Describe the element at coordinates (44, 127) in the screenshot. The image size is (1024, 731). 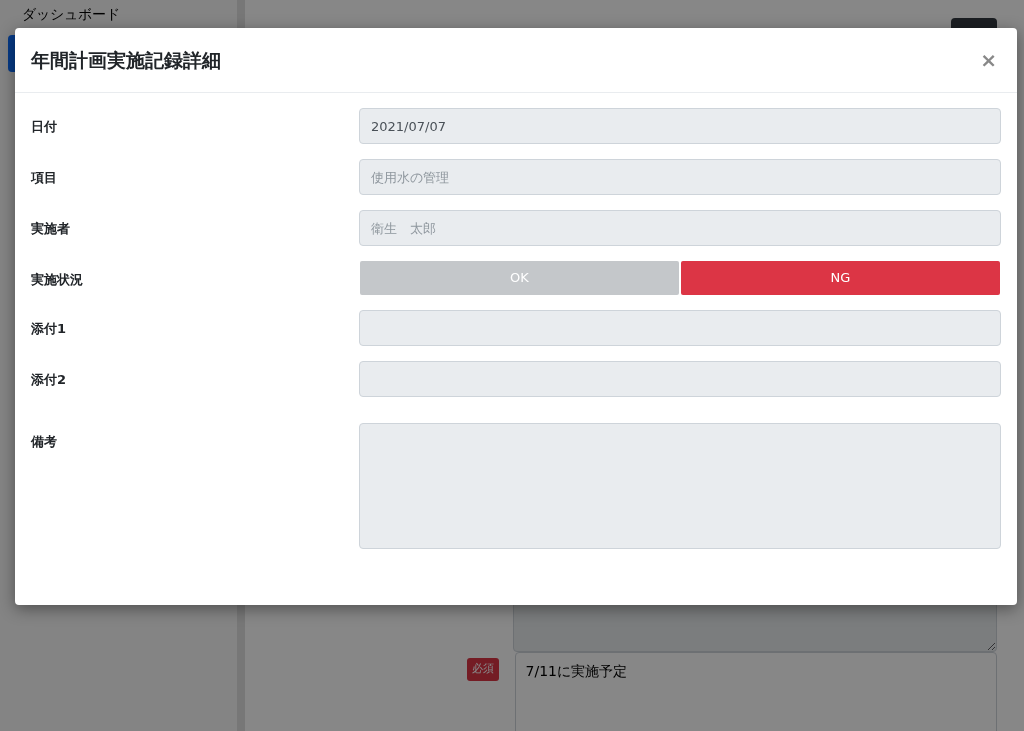
I see `field-label: 日付` at that location.